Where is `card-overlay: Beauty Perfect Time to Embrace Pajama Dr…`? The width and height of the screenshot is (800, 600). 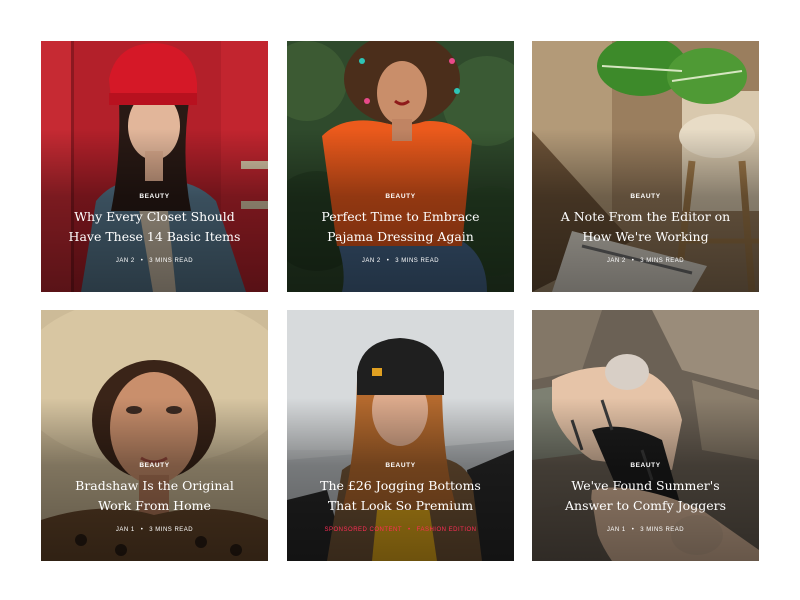
card-overlay: Beauty Perfect Time to Embrace Pajama Dr… is located at coordinates (400, 224).